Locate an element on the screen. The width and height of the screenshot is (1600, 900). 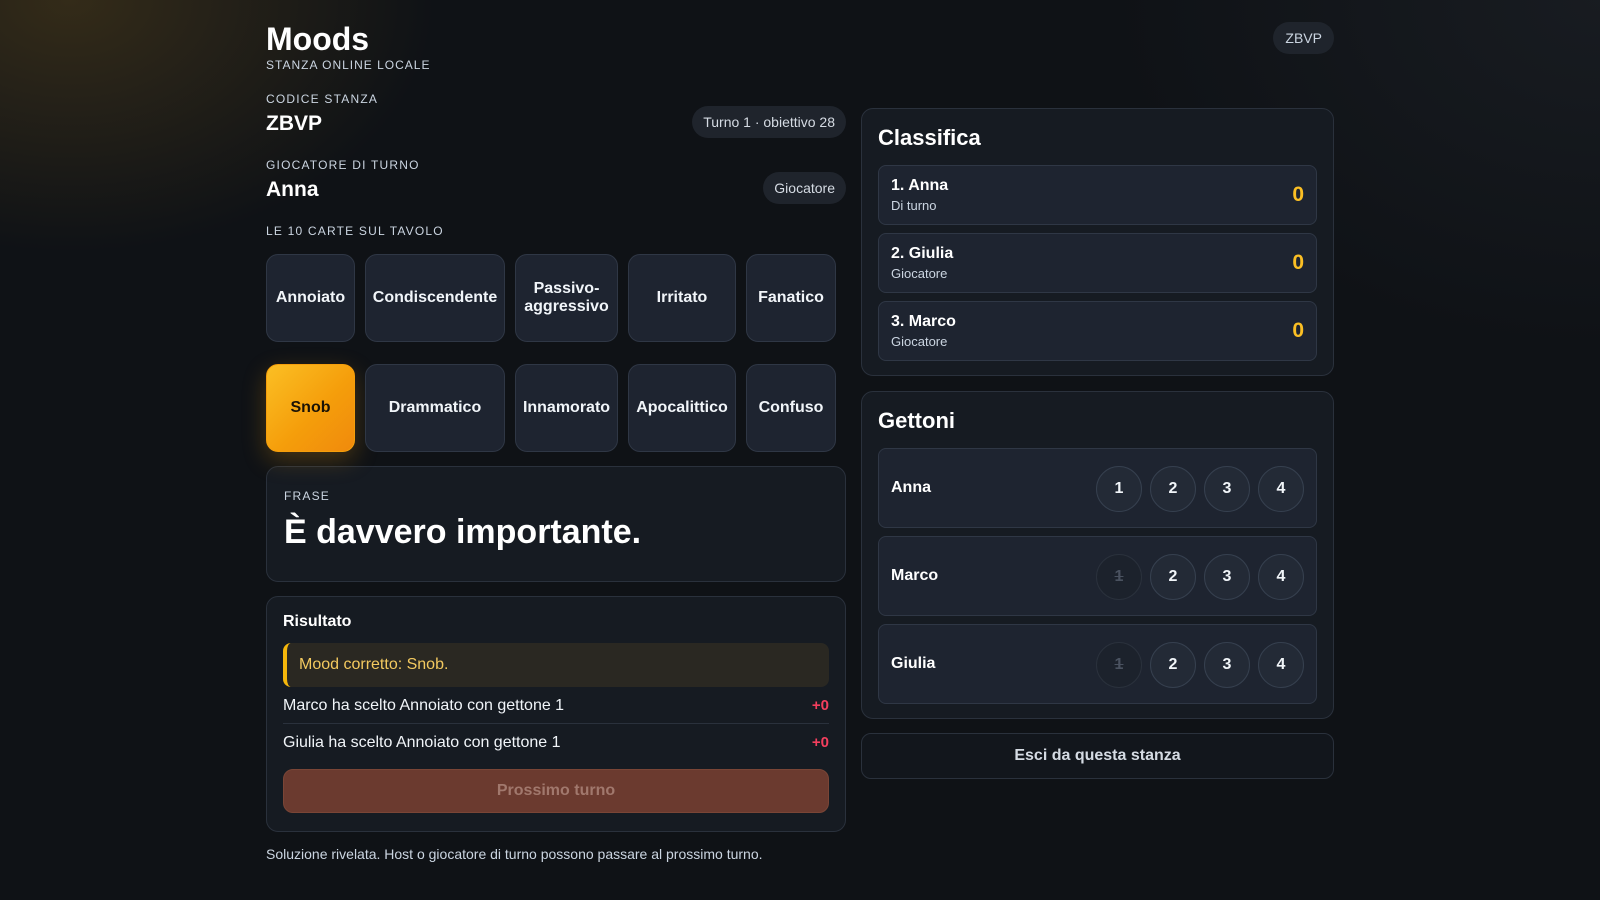
room-code-pill: ZBVP is located at coordinates (1303, 38).